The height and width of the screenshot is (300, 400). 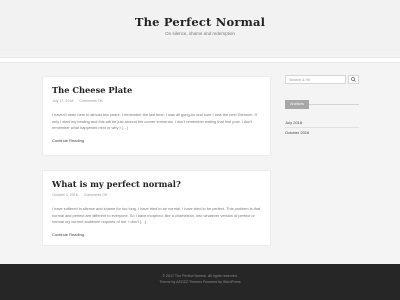 I want to click on post-meta: October 3, 2016 Comments Off, so click(x=79, y=195).